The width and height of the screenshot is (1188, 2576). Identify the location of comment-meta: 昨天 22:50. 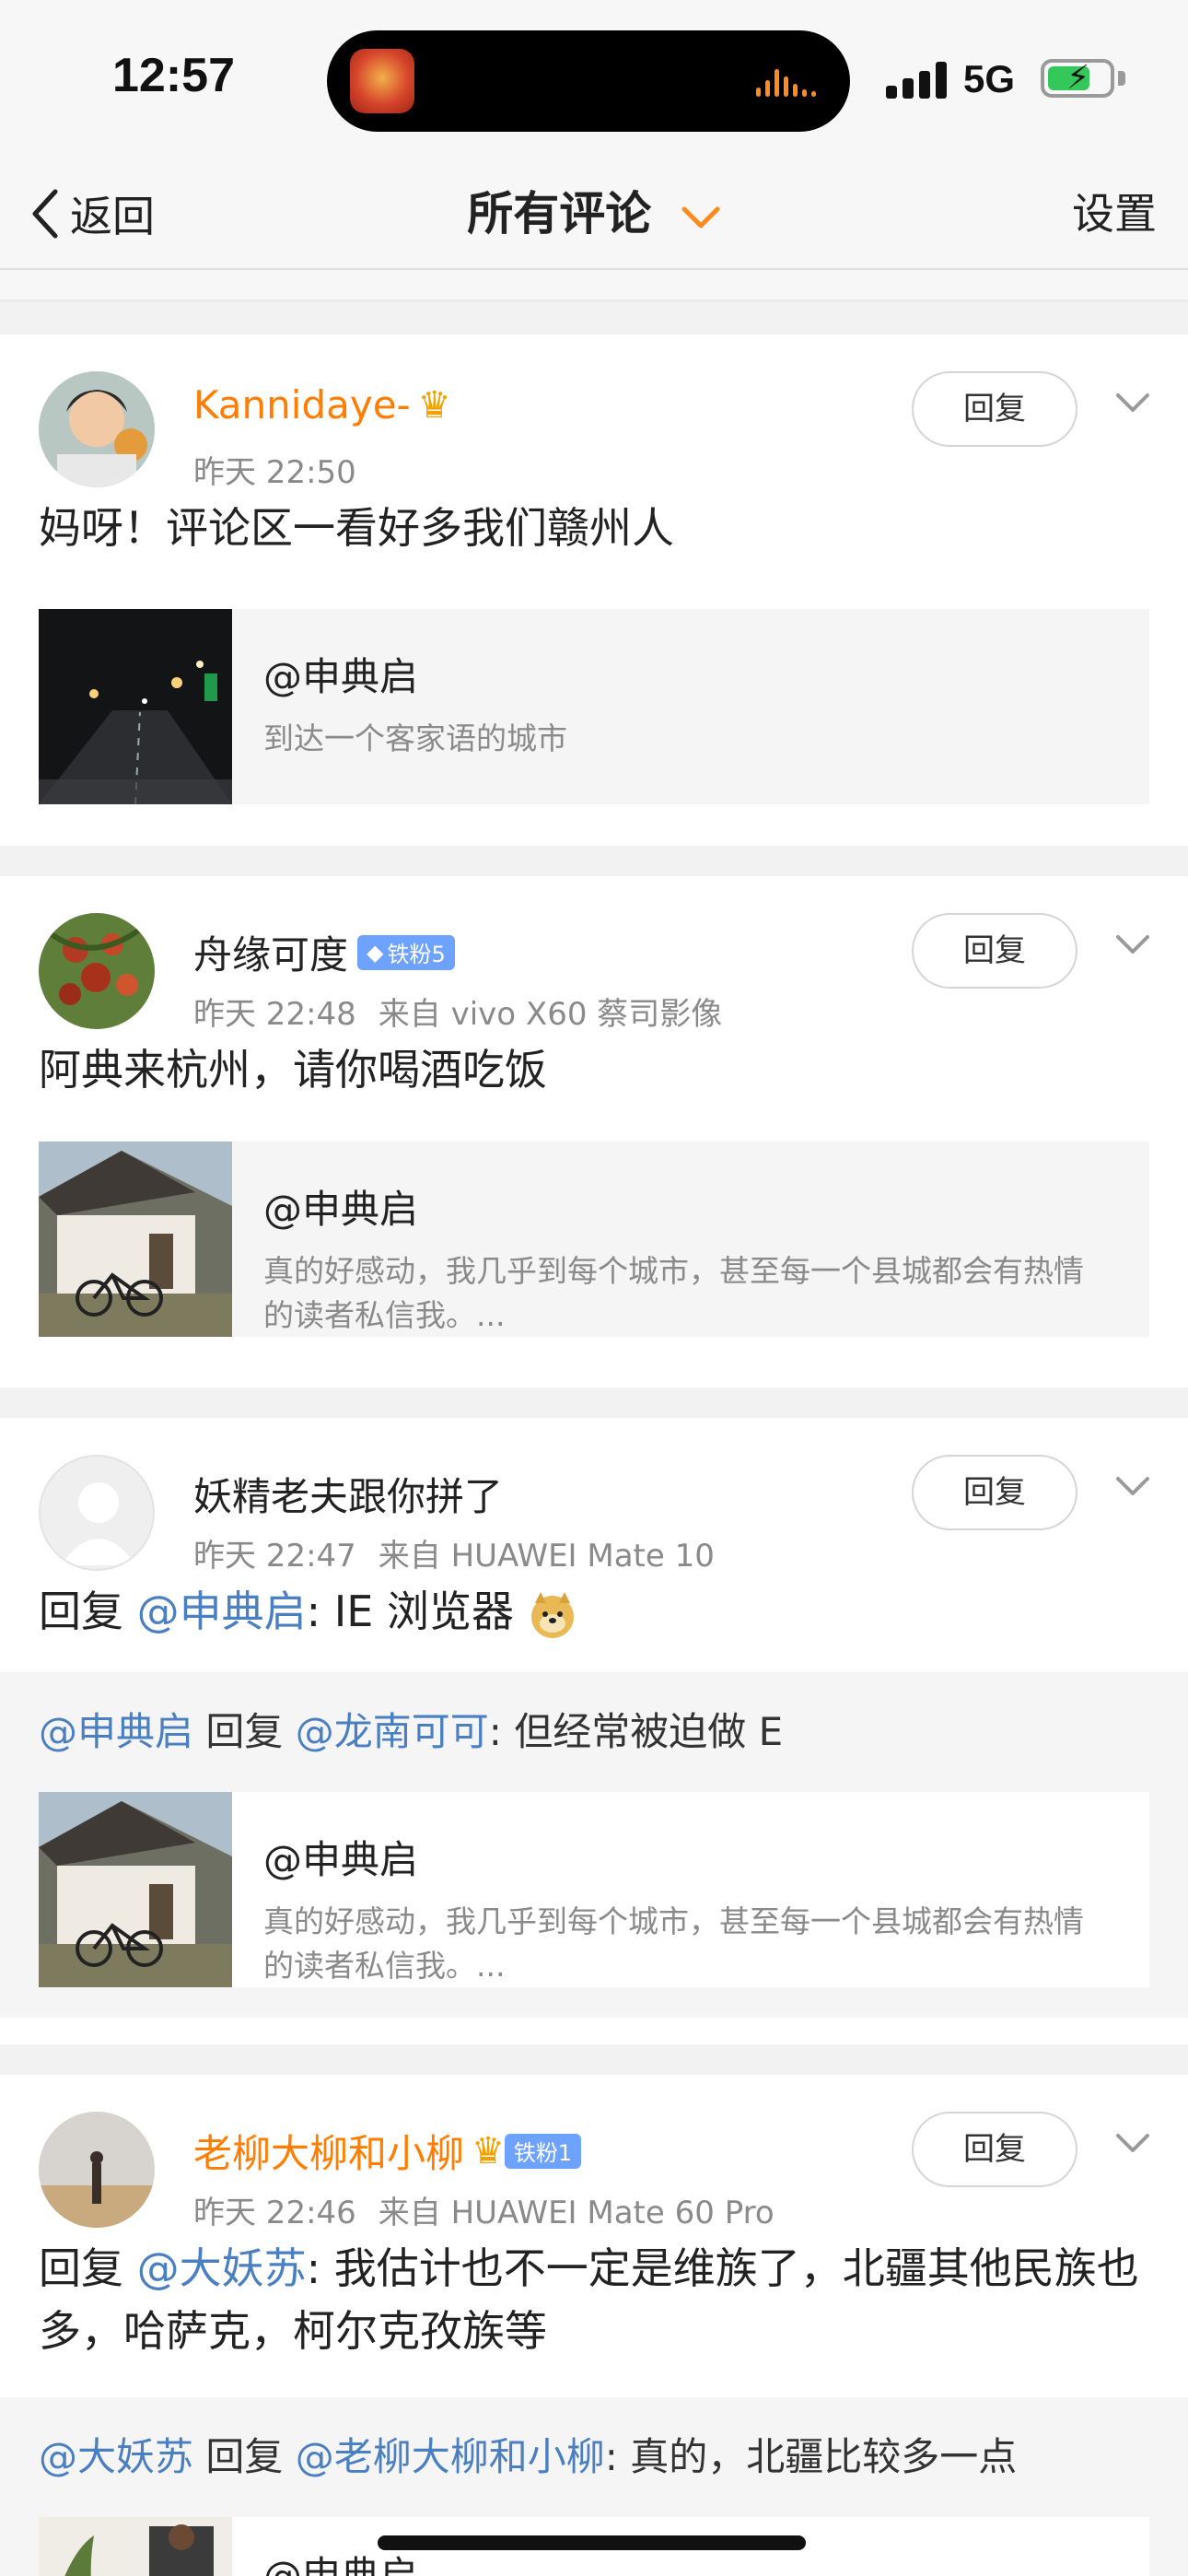
(274, 469).